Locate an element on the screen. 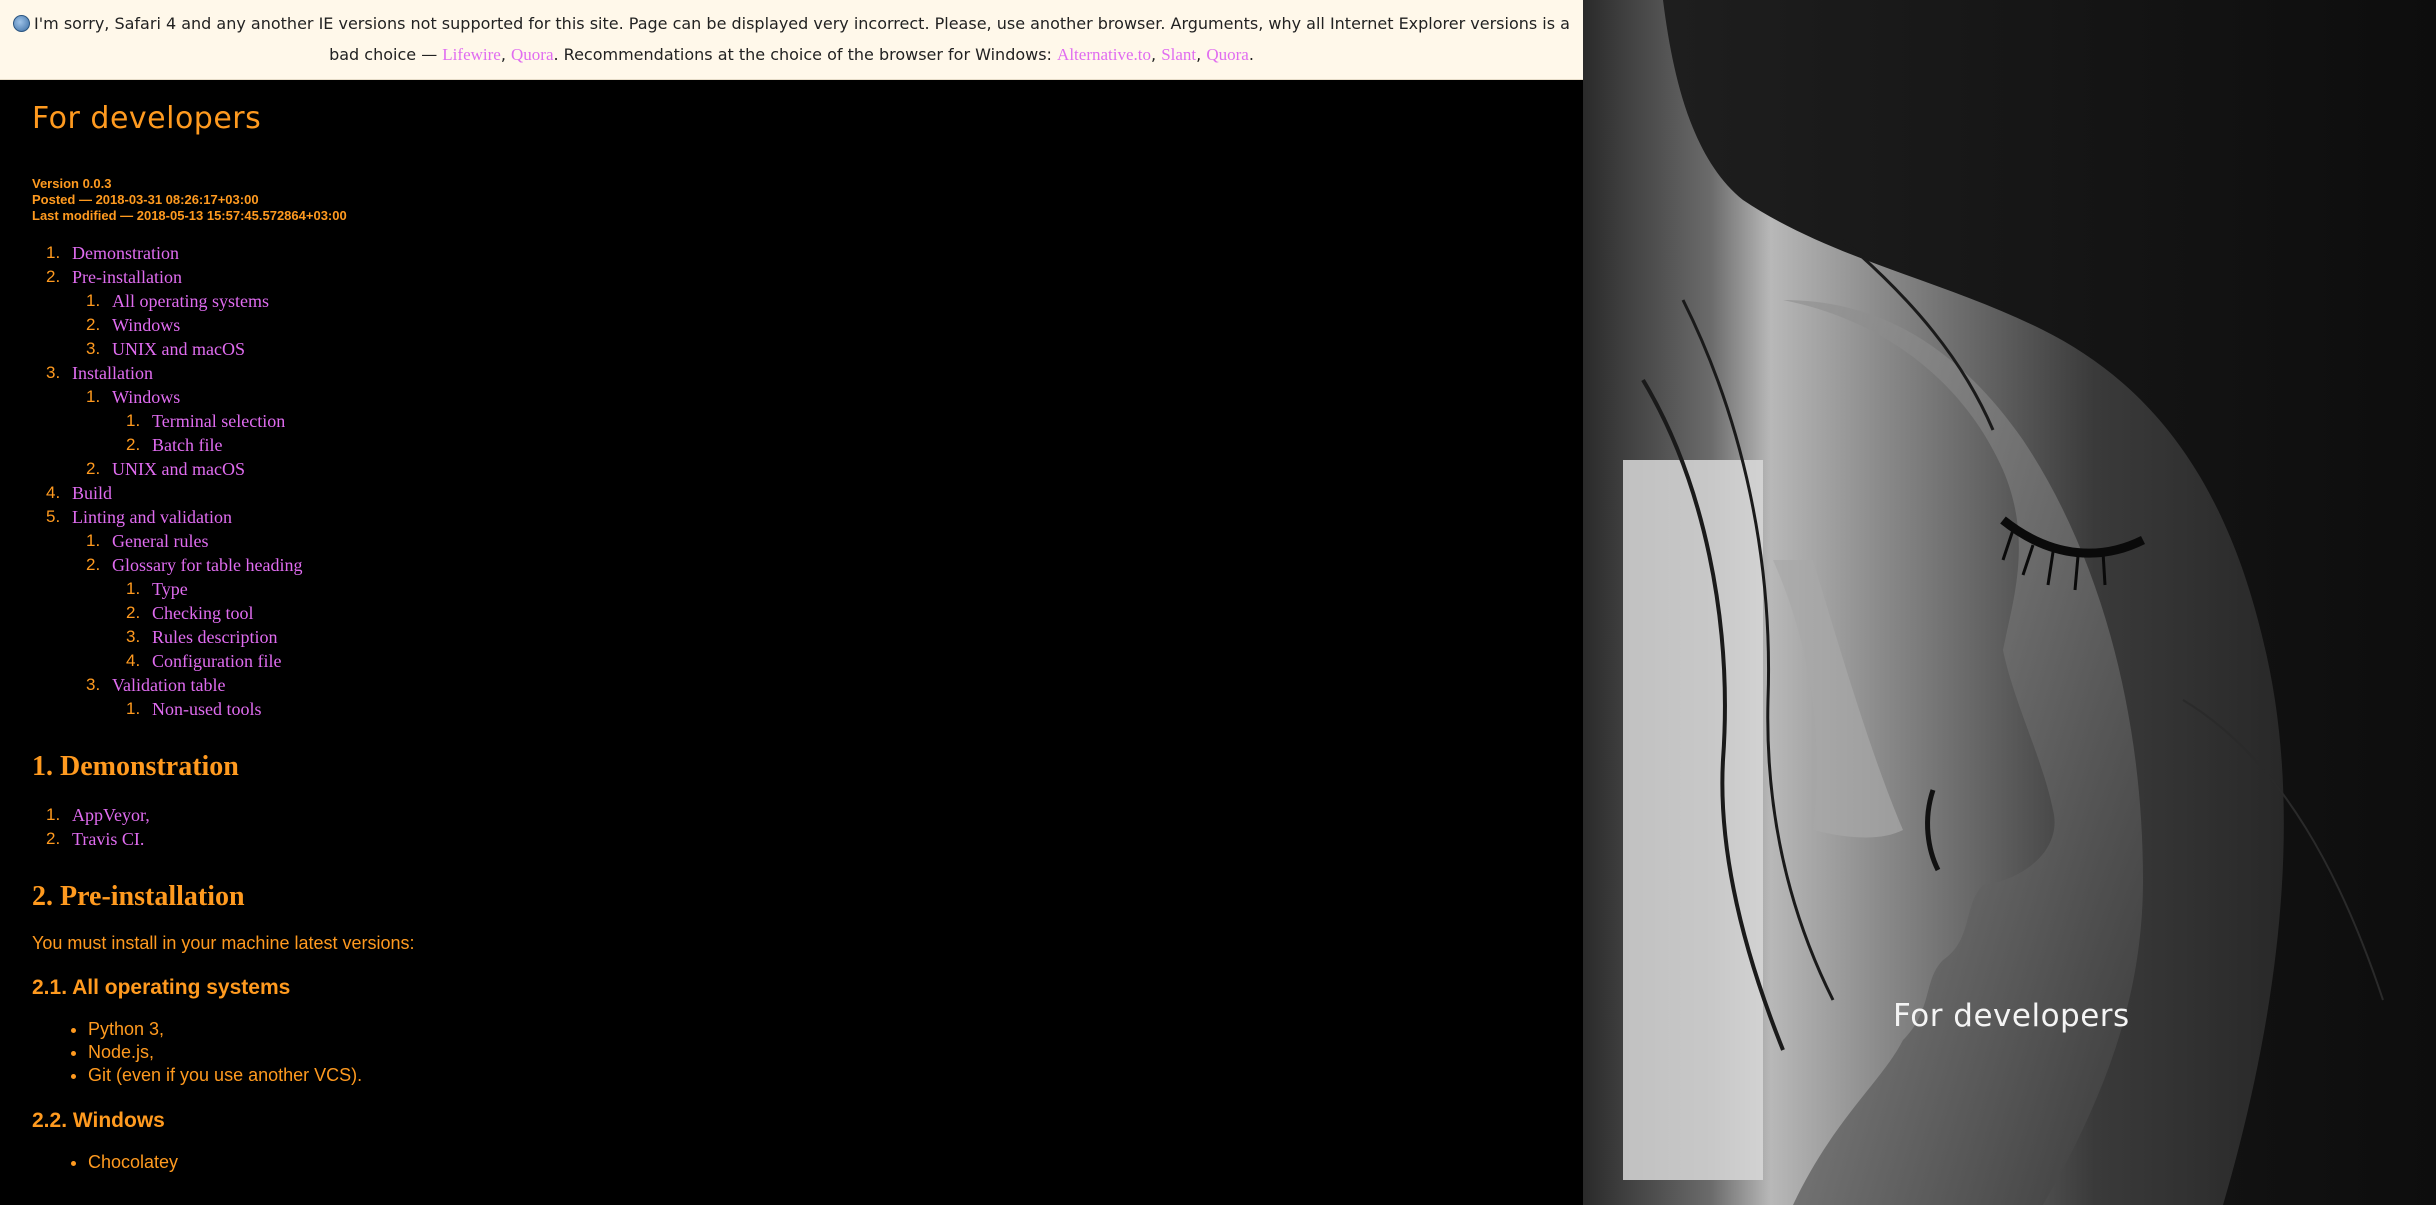 The height and width of the screenshot is (1205, 2436). list-item: AppVeyor, is located at coordinates (814, 815).